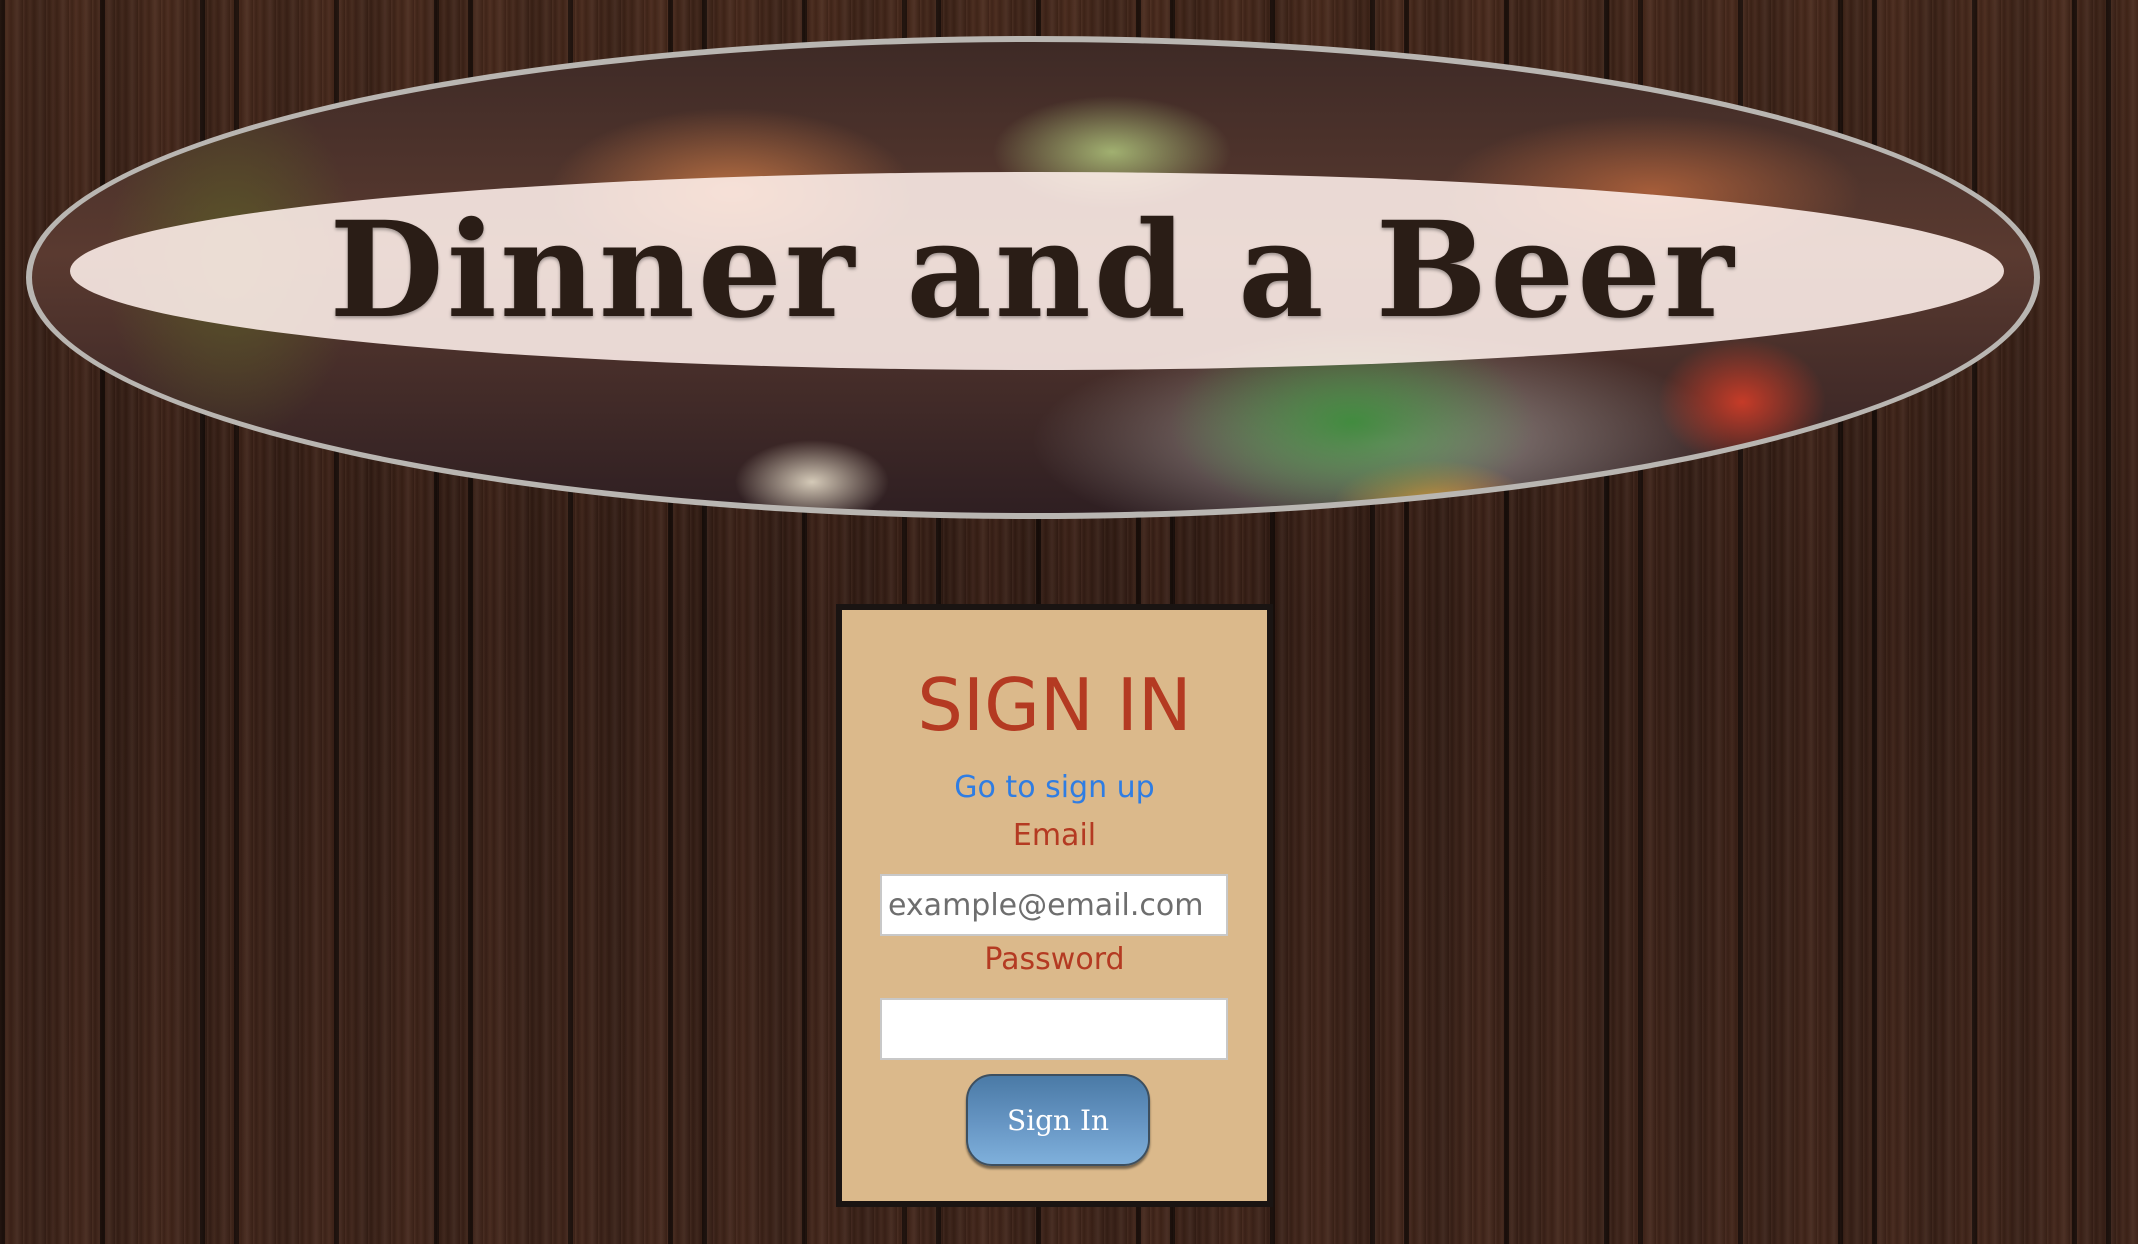 The height and width of the screenshot is (1244, 2138). What do you see at coordinates (1054, 959) in the screenshot?
I see `password-label: Password` at bounding box center [1054, 959].